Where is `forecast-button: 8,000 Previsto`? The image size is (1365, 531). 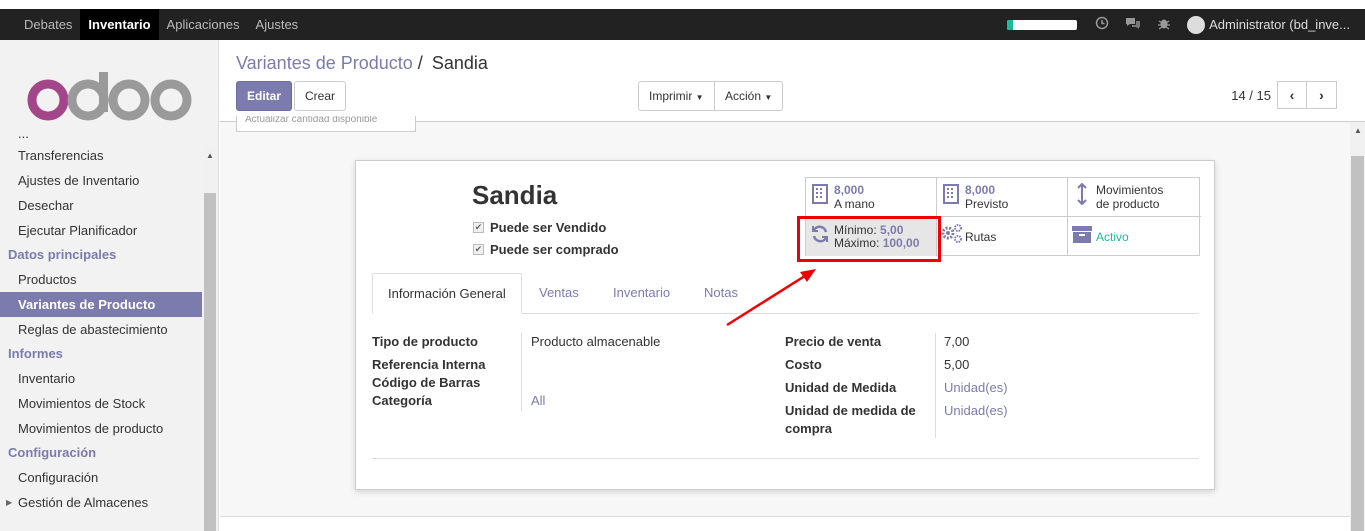 forecast-button: 8,000 Previsto is located at coordinates (1002, 197).